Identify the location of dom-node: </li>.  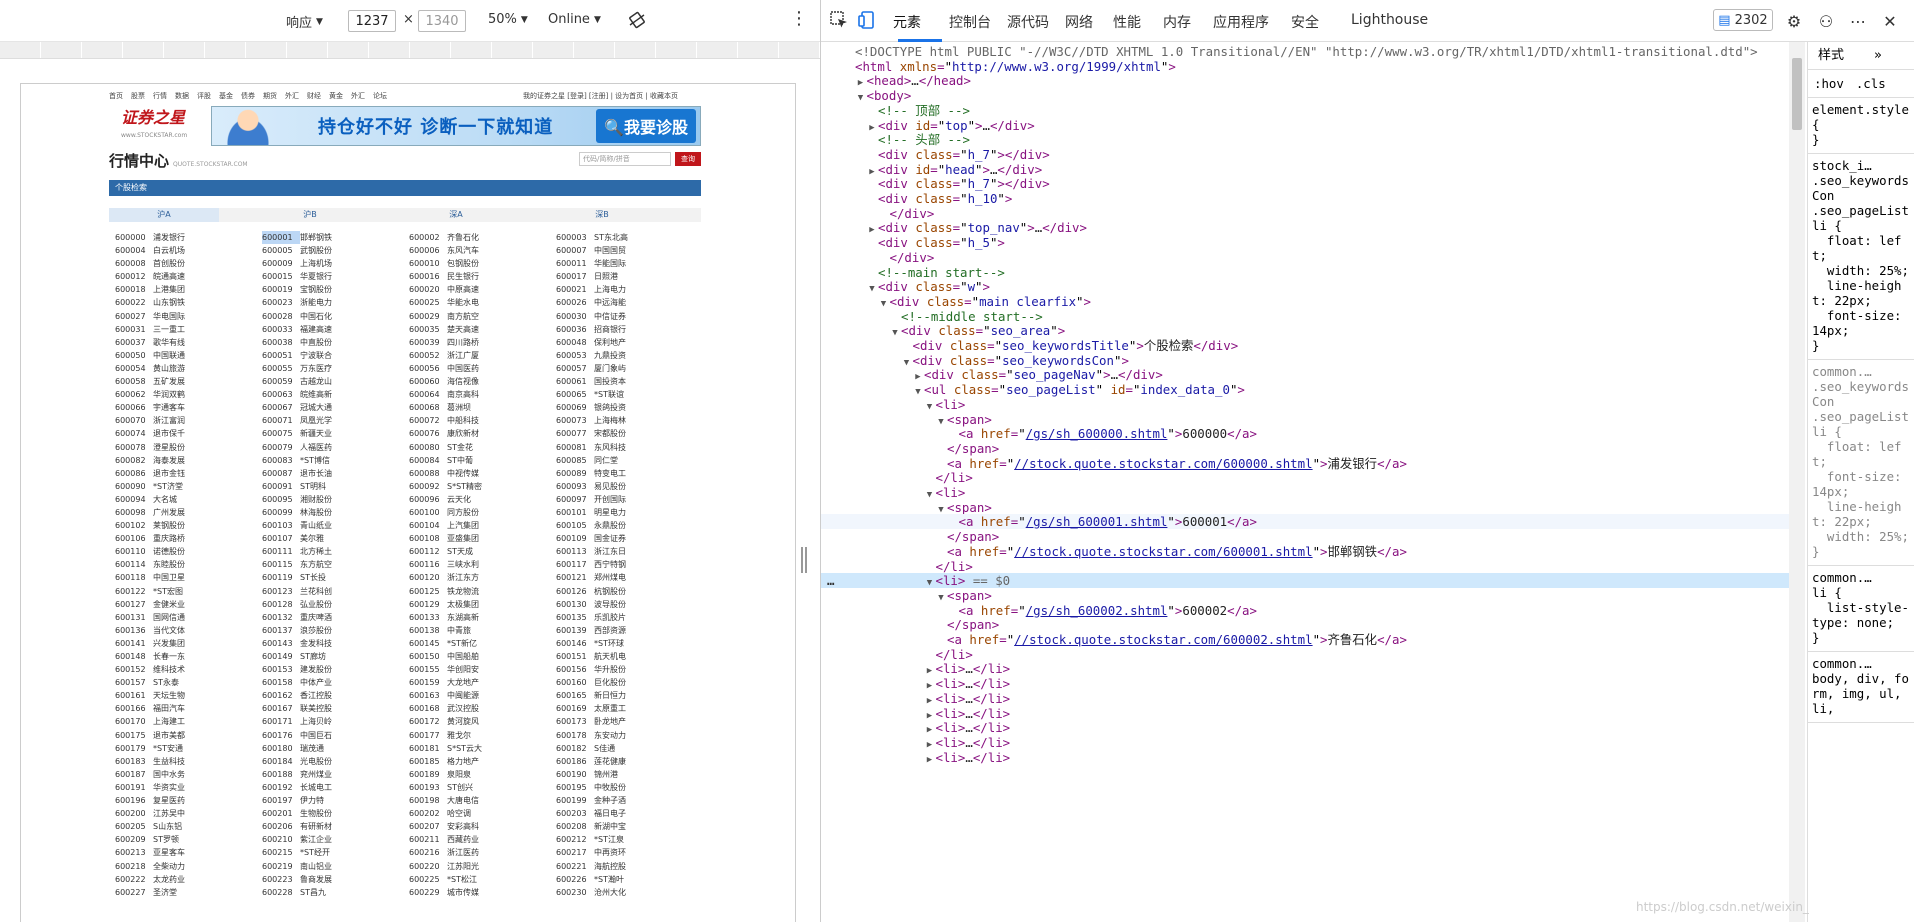
(1305, 566).